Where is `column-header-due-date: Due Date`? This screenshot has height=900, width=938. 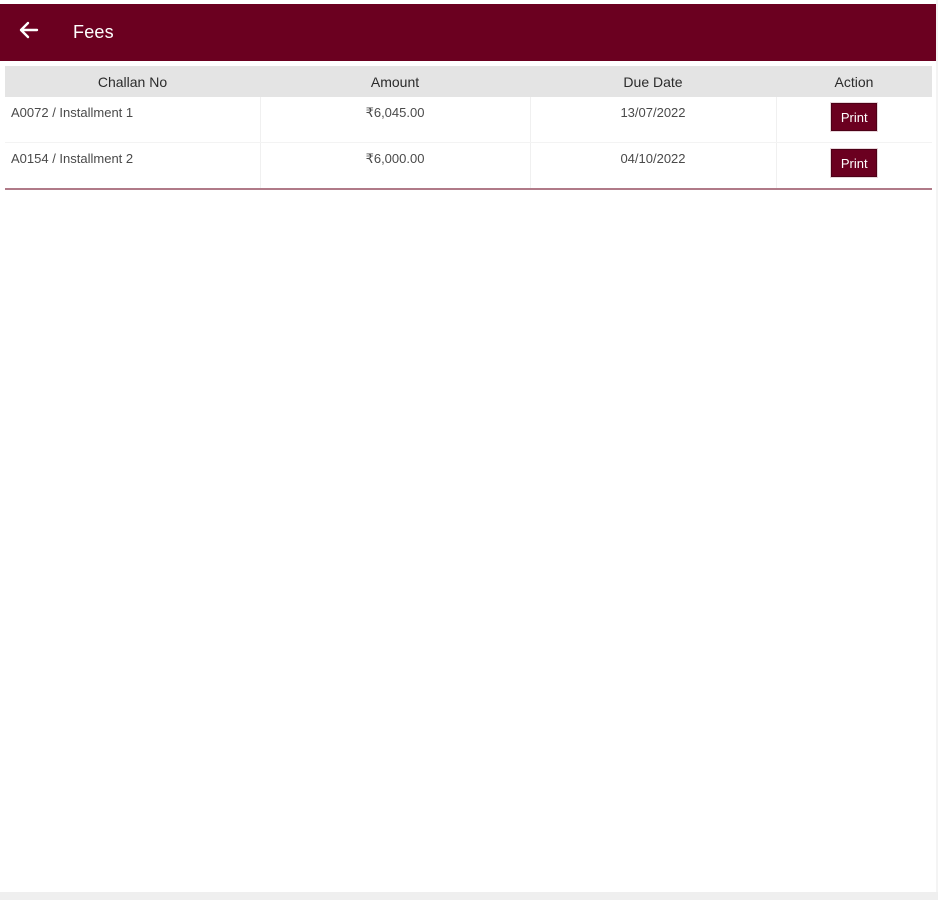
column-header-due-date: Due Date is located at coordinates (653, 81).